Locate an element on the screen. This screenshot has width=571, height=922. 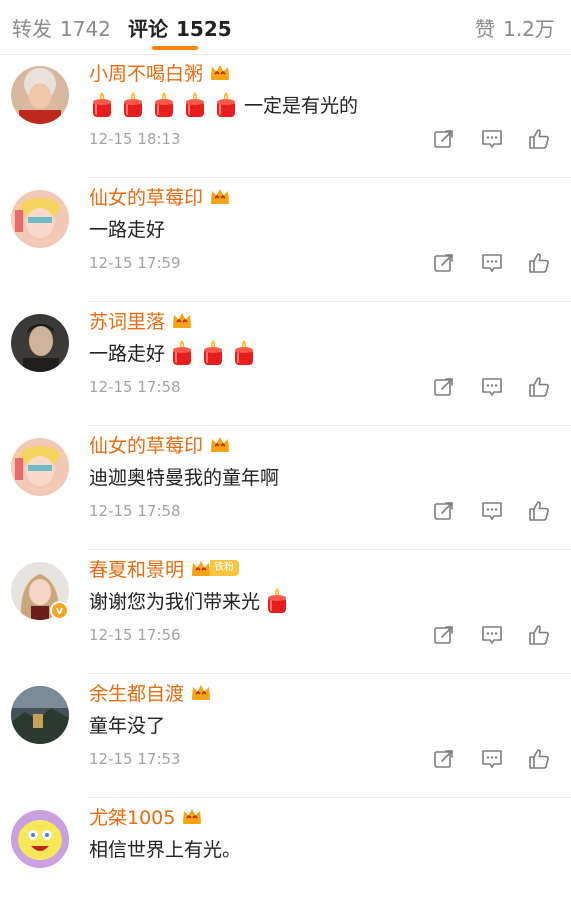
comment-timestamp: 12-15 17:53 is located at coordinates (135, 759).